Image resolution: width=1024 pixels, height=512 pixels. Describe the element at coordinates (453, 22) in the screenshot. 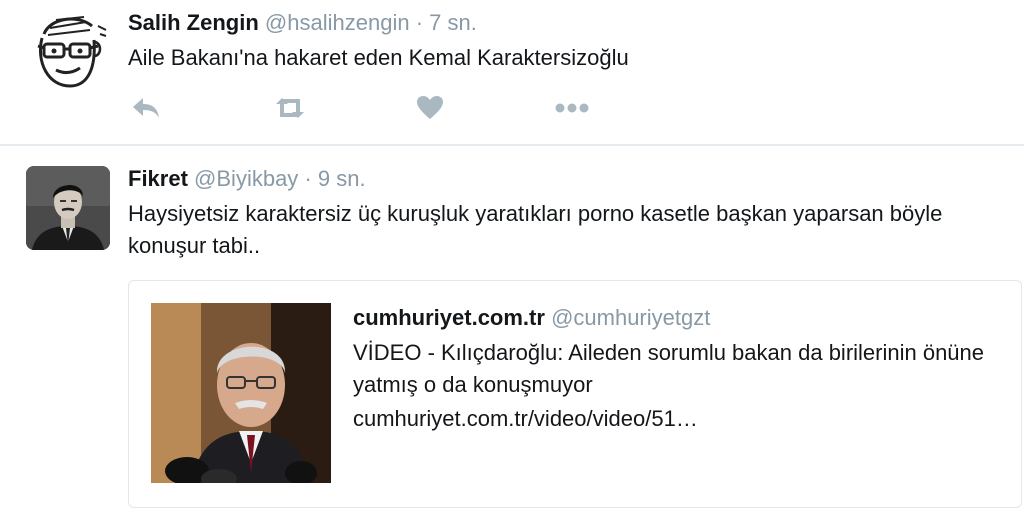

I see `tweet-time: 7 sn.` at that location.